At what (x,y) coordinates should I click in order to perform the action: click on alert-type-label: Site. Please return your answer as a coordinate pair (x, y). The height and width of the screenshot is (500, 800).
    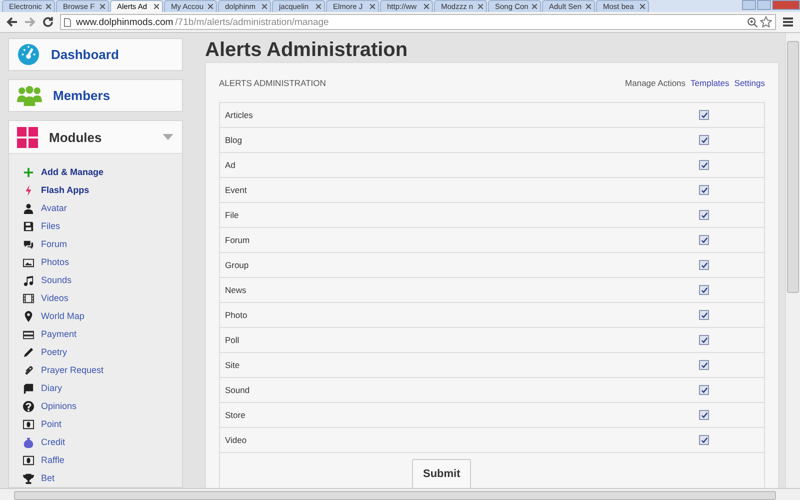
    Looking at the image, I should click on (233, 365).